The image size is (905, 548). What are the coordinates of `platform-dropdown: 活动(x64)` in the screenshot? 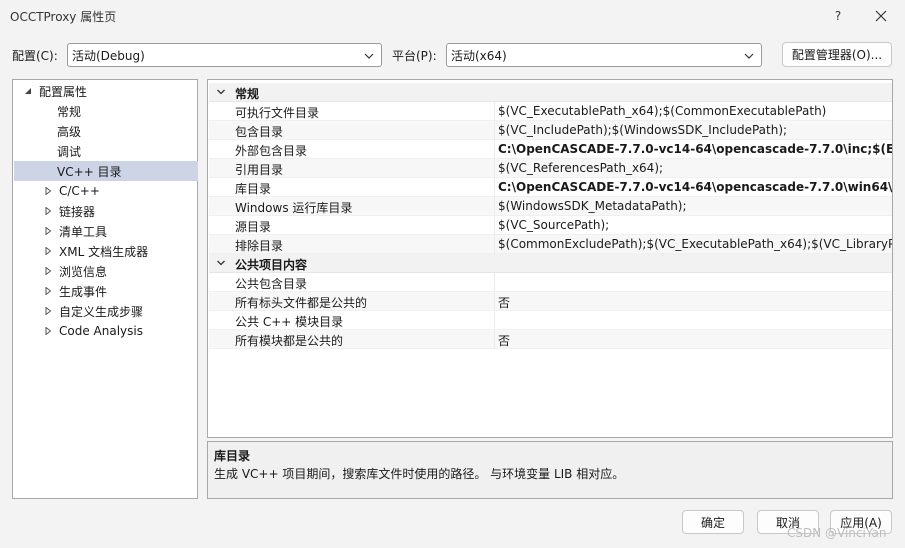 It's located at (604, 55).